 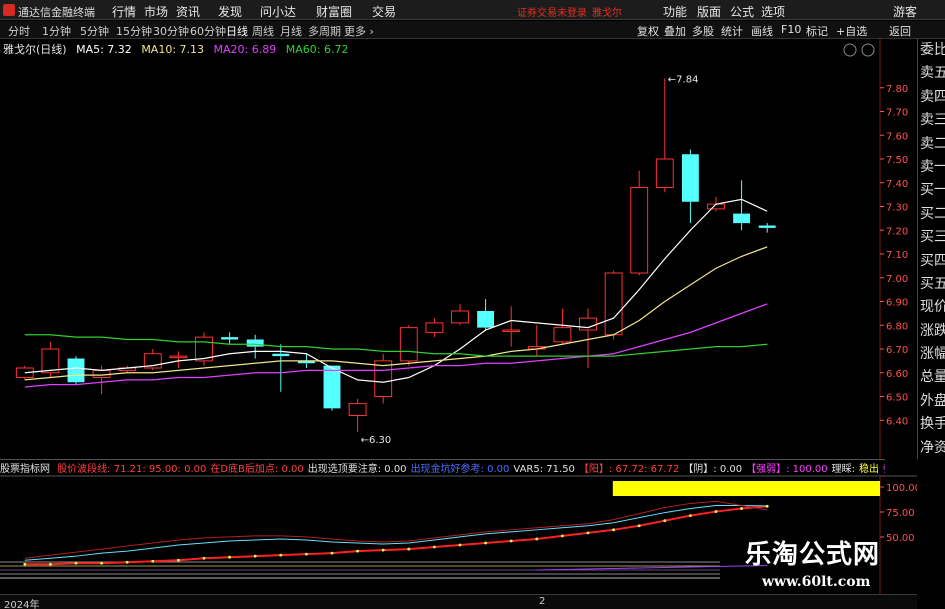 What do you see at coordinates (263, 31) in the screenshot?
I see `period-weekly: 周线` at bounding box center [263, 31].